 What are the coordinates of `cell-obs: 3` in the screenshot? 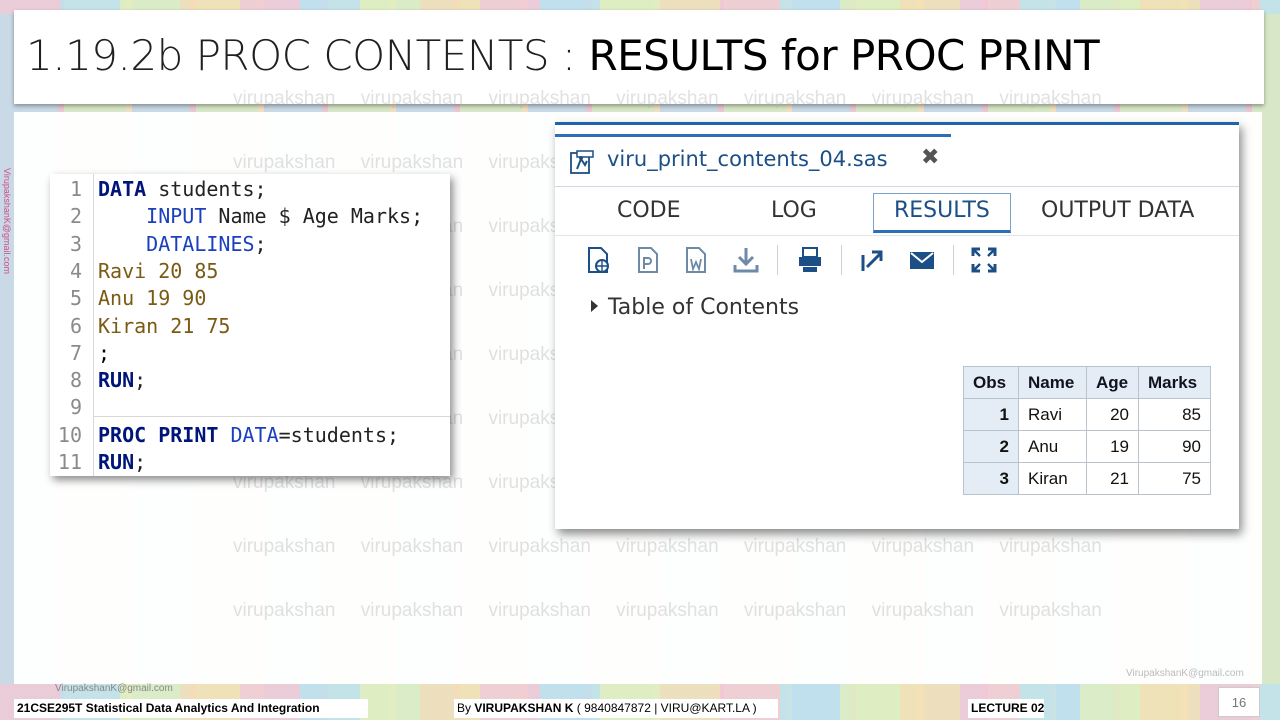 It's located at (991, 478).